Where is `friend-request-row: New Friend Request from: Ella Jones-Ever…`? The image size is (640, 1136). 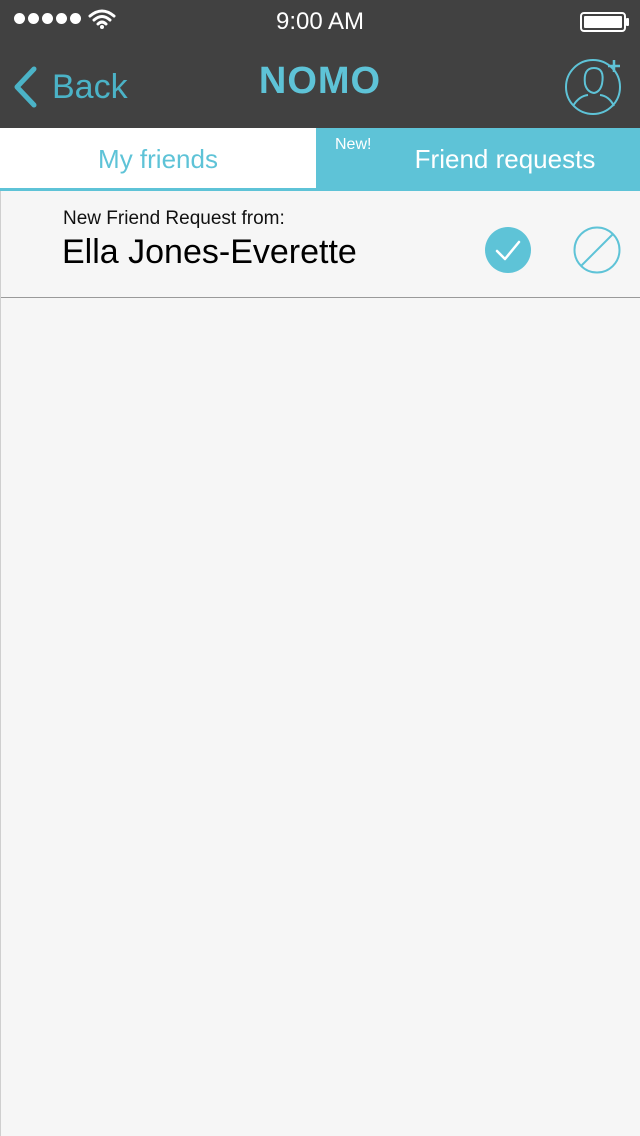 friend-request-row: New Friend Request from: Ella Jones-Ever… is located at coordinates (320, 244).